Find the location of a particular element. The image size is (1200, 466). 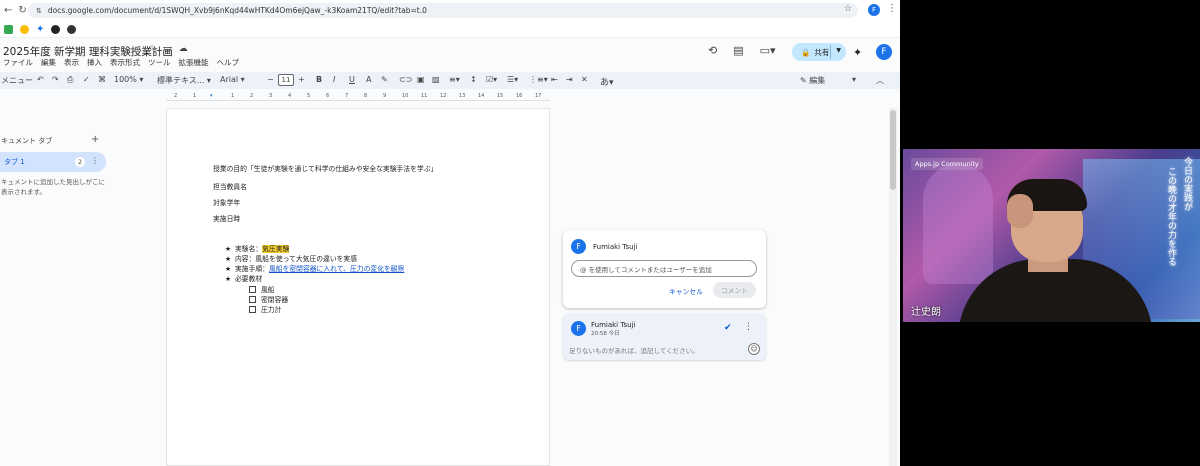

list-item: ★ 実験名：気圧実験 is located at coordinates (257, 248).